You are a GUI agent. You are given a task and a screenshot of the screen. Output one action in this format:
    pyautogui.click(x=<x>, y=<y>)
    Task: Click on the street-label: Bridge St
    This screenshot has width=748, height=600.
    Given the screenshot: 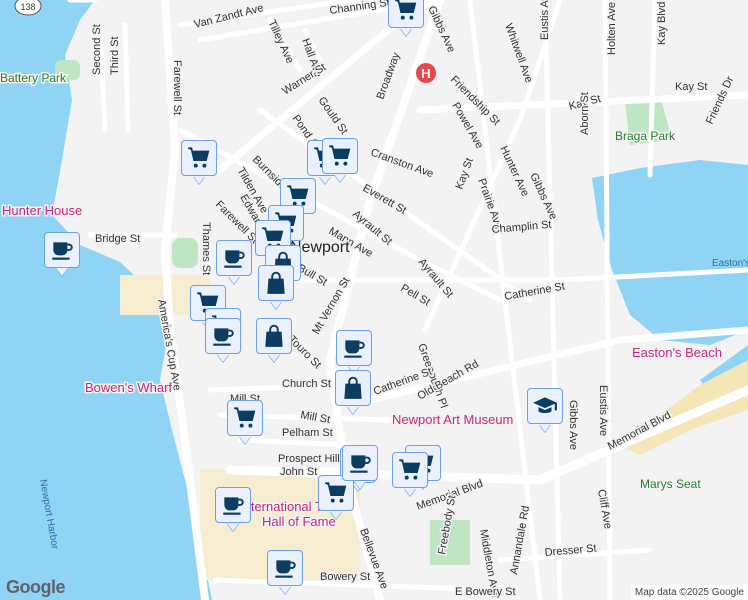 What is the action you would take?
    pyautogui.click(x=117, y=239)
    